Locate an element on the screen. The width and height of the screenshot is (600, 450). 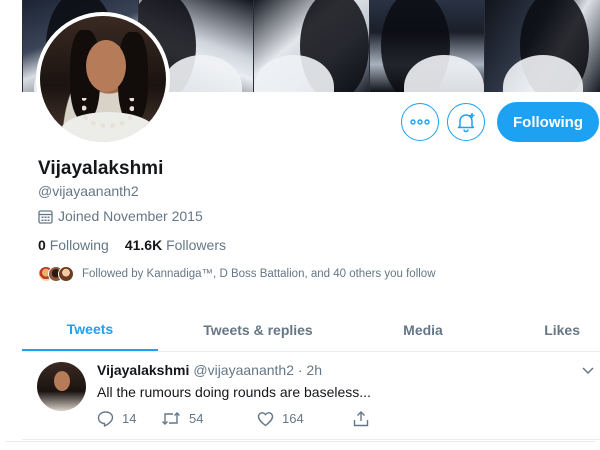
more-icon is located at coordinates (420, 122).